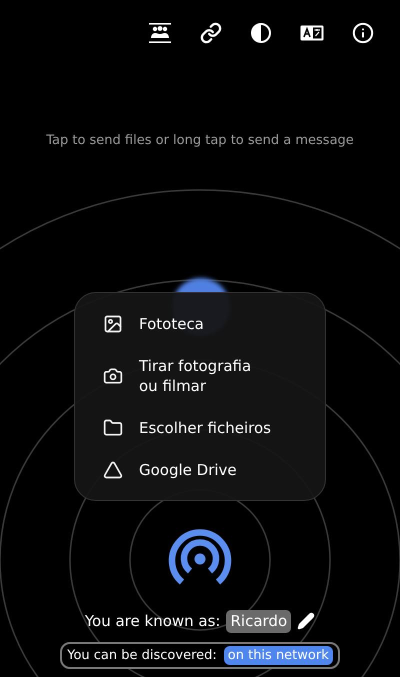 This screenshot has height=677, width=400. Describe the element at coordinates (259, 621) in the screenshot. I see `device-name: Ricardo` at that location.